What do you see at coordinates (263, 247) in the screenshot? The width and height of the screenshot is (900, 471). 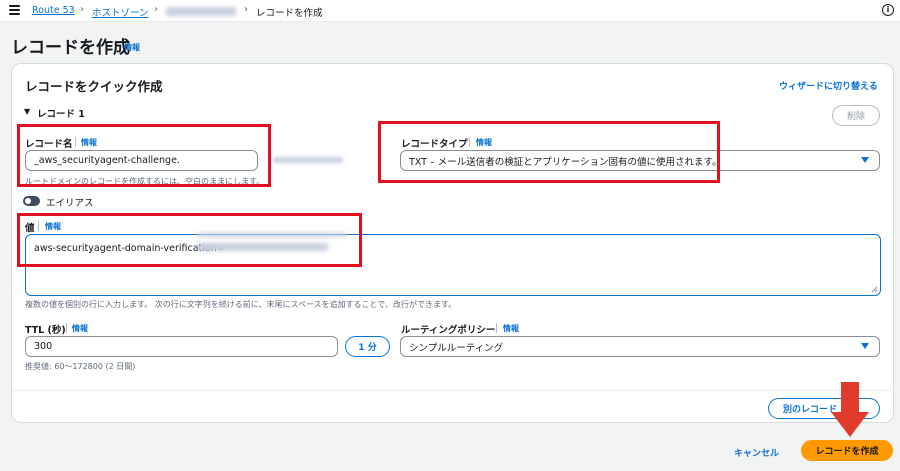 I see `value-token-redacted` at bounding box center [263, 247].